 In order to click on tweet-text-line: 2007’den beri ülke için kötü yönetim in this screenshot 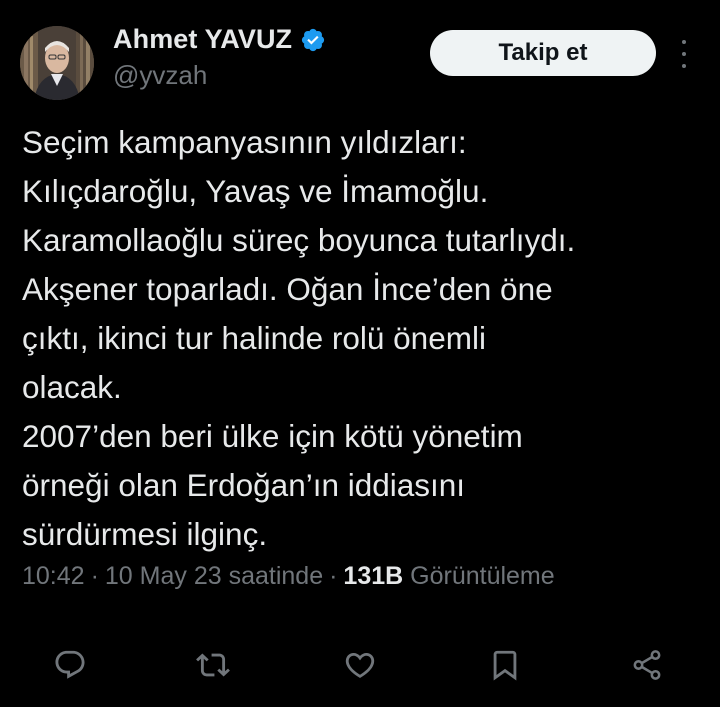, I will do `click(272, 436)`.